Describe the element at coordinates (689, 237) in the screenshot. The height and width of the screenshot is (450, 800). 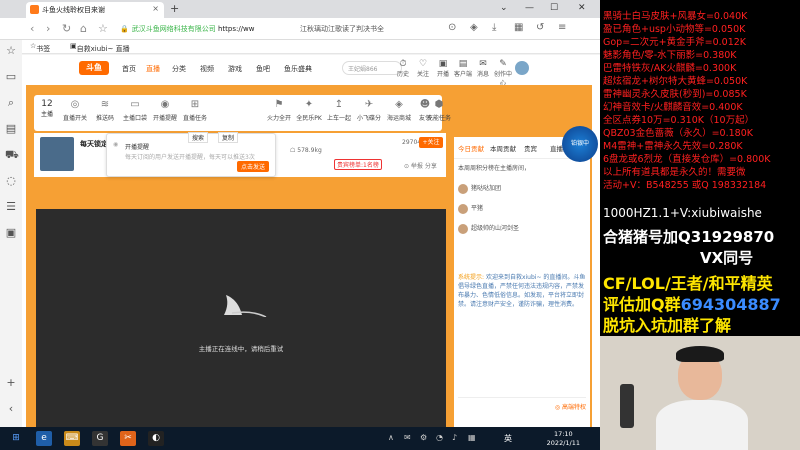
I see `overlay-contact: 合猪猪号加Q31929870` at that location.